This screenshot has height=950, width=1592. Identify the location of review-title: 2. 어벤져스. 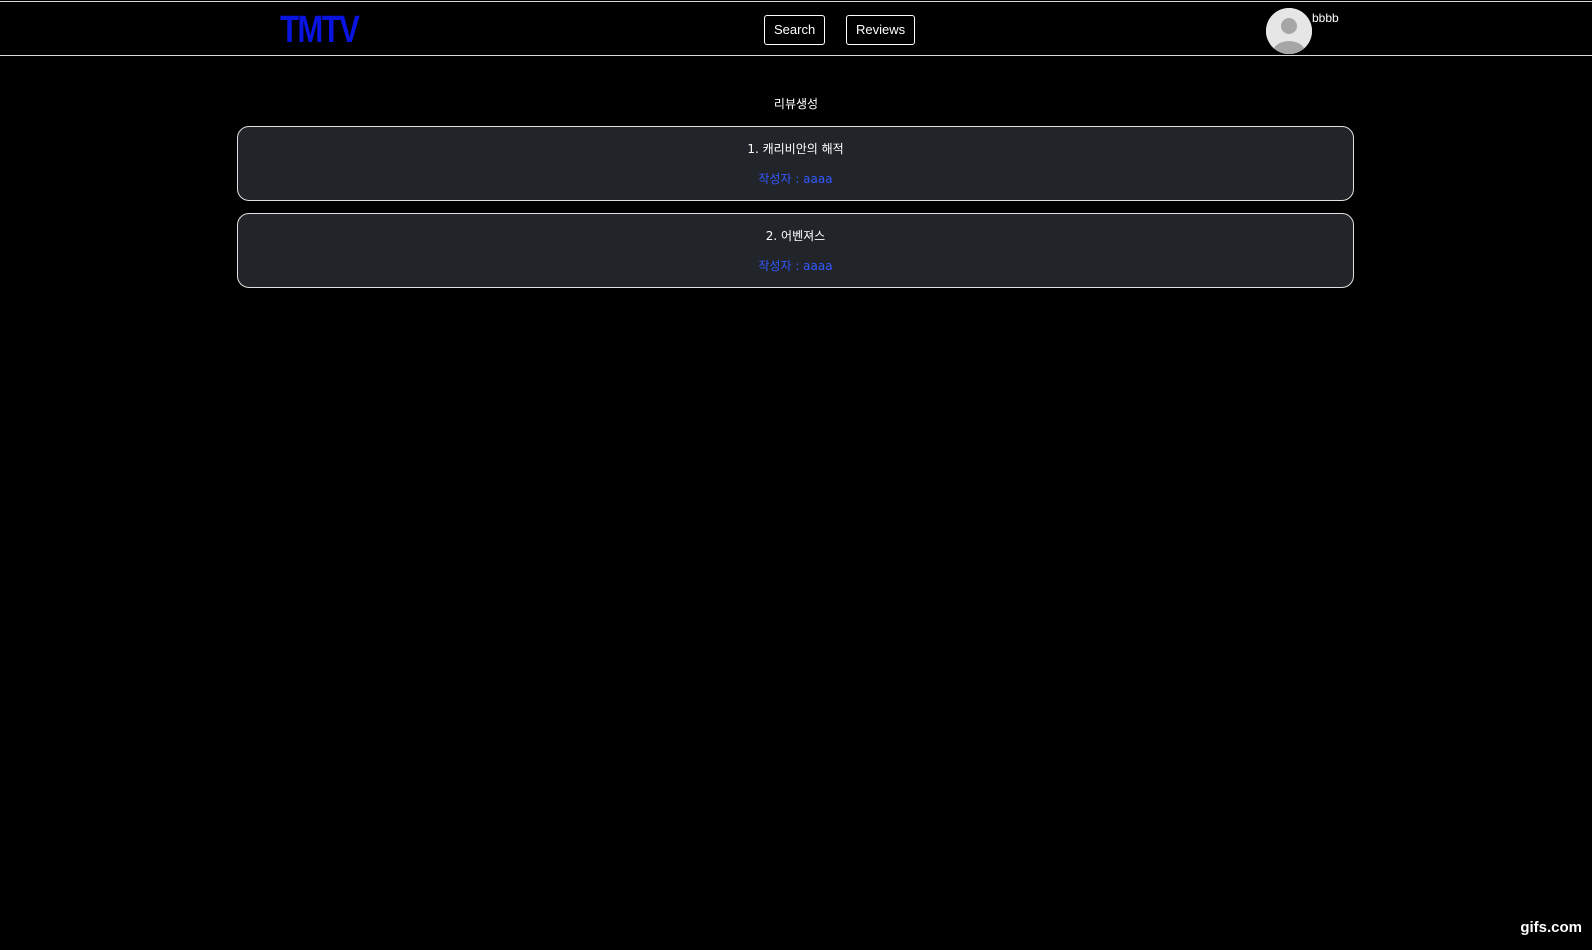
(795, 236).